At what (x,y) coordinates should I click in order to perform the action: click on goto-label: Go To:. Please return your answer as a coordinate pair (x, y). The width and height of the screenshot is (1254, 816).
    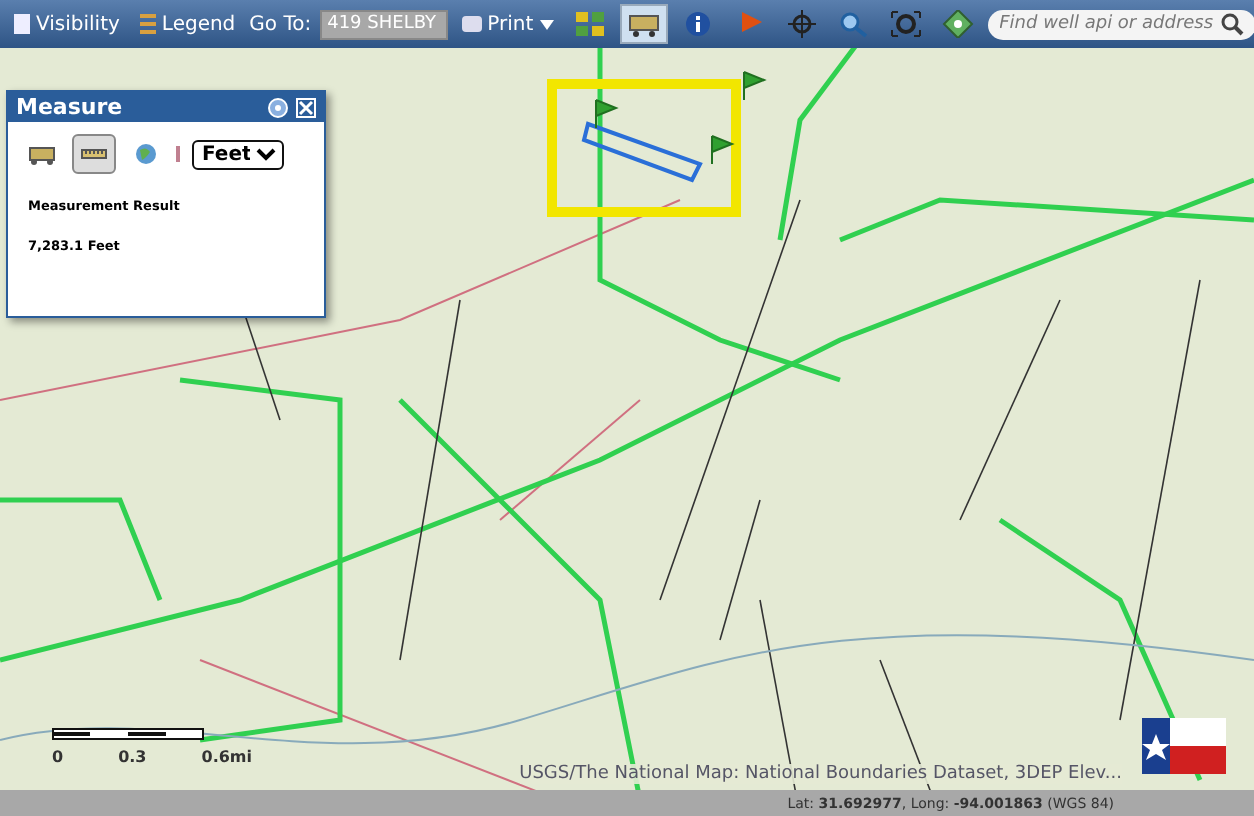
    Looking at the image, I should click on (280, 24).